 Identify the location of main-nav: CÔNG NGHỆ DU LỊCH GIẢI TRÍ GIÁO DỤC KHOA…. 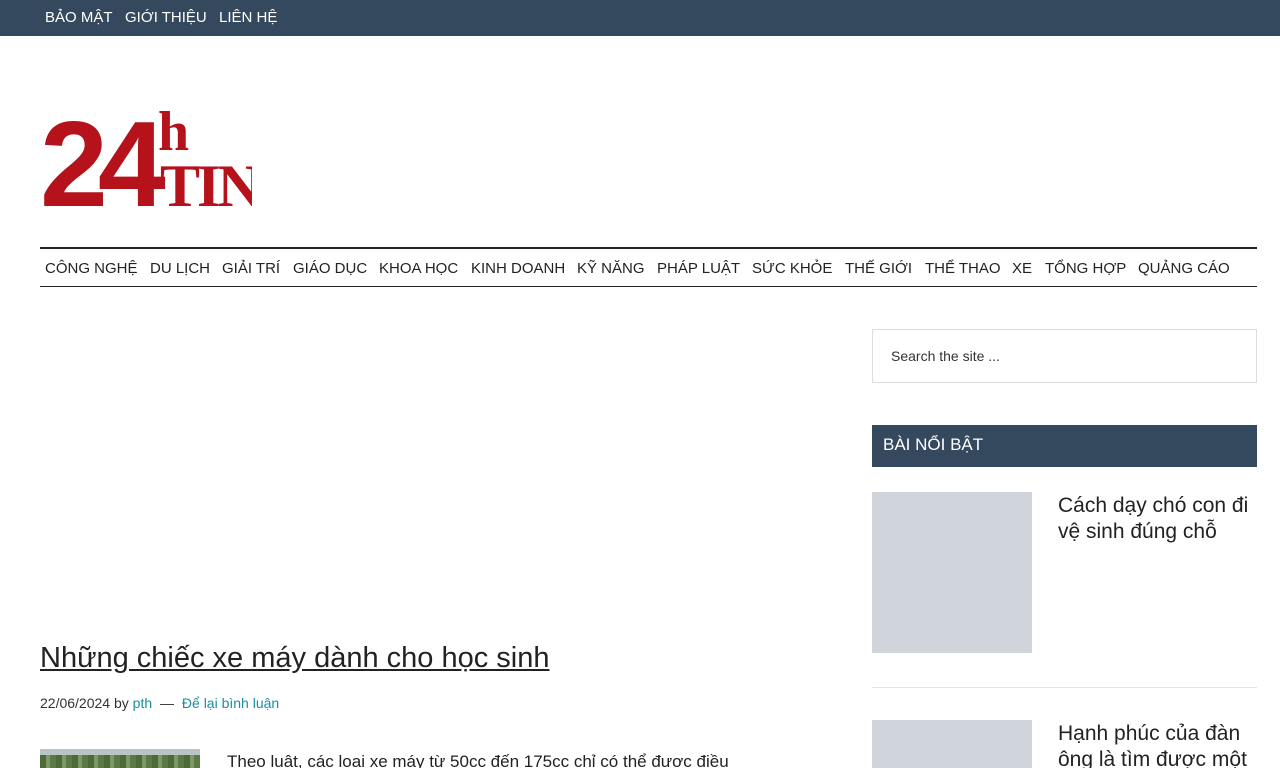
(648, 267).